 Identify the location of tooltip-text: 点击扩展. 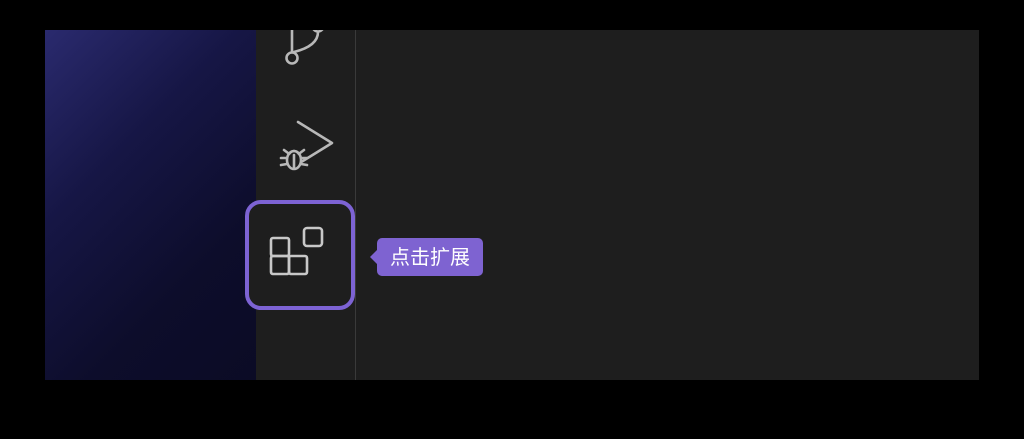
(430, 257).